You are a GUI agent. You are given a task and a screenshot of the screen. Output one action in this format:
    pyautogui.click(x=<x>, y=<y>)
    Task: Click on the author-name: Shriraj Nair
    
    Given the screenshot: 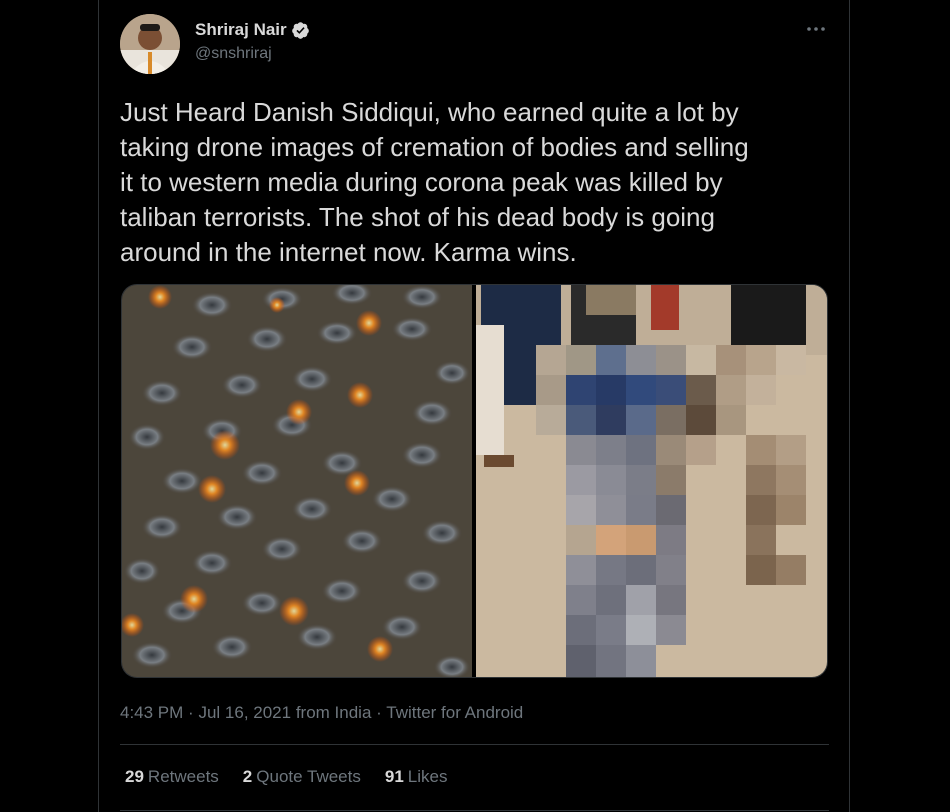 What is the action you would take?
    pyautogui.click(x=241, y=30)
    